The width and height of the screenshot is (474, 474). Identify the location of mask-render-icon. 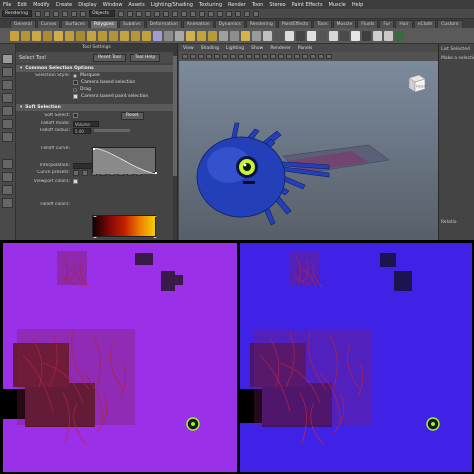
(175, 13).